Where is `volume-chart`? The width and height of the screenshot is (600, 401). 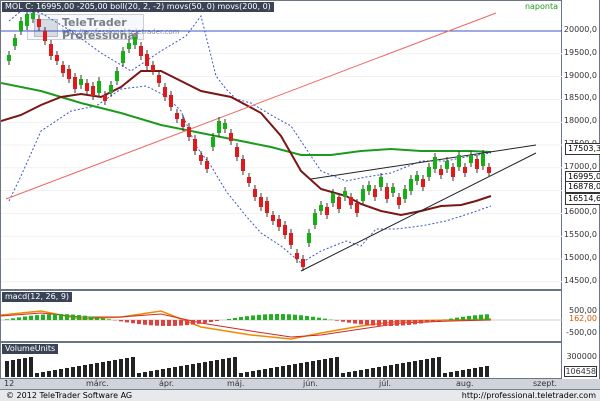
volume-chart is located at coordinates (282, 361).